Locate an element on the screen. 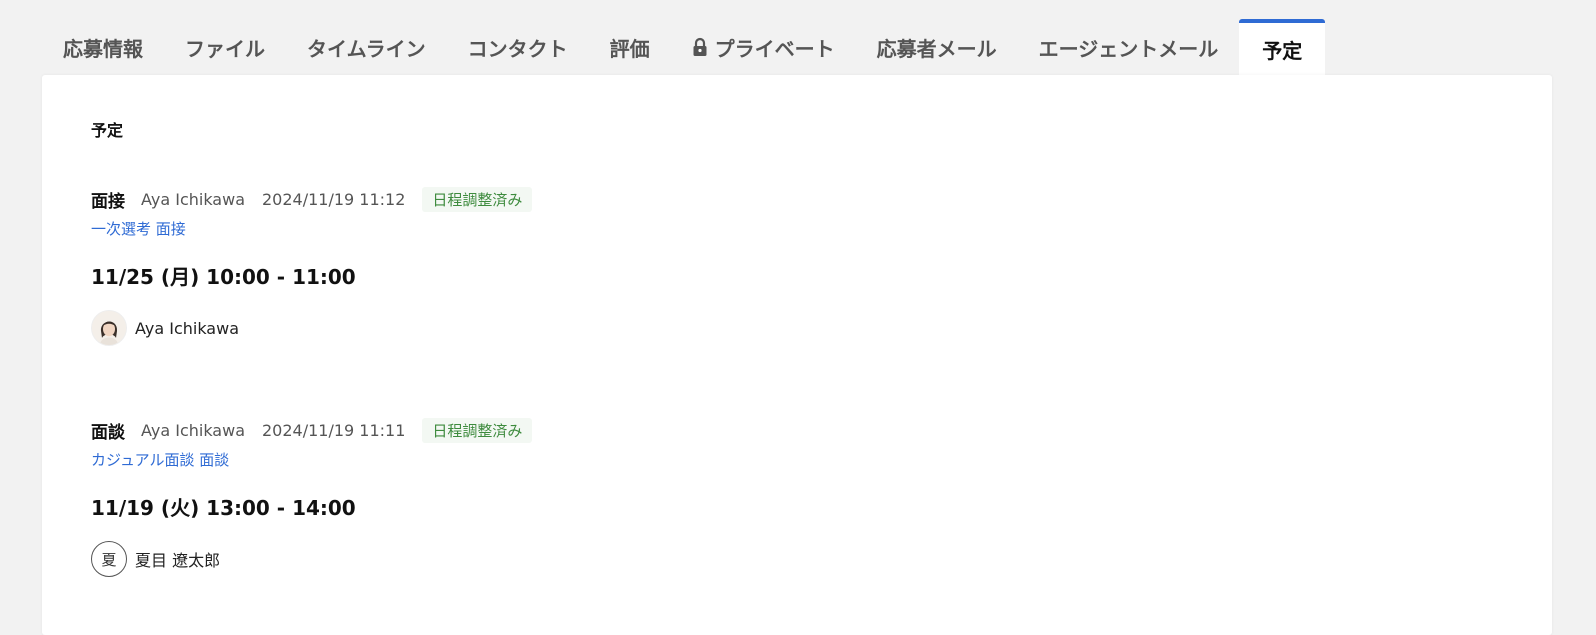 The height and width of the screenshot is (635, 1596). tab-contact: コンタクト is located at coordinates (518, 47).